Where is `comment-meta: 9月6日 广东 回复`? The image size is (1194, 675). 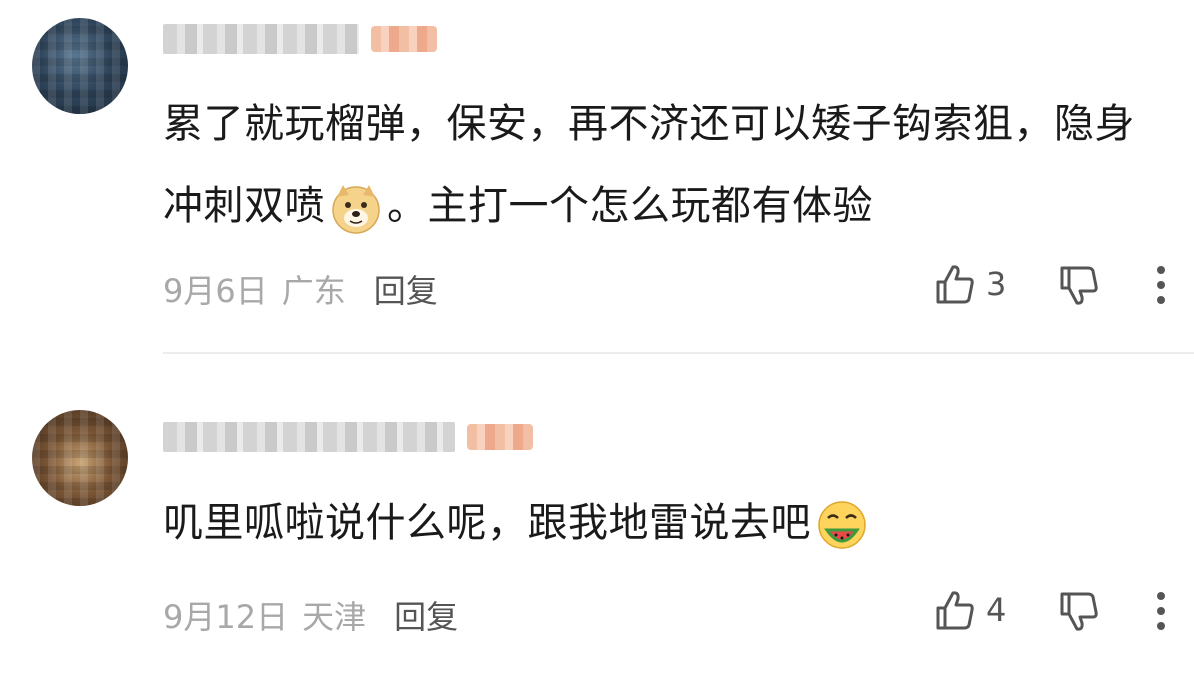 comment-meta: 9月6日 广东 回复 is located at coordinates (300, 289).